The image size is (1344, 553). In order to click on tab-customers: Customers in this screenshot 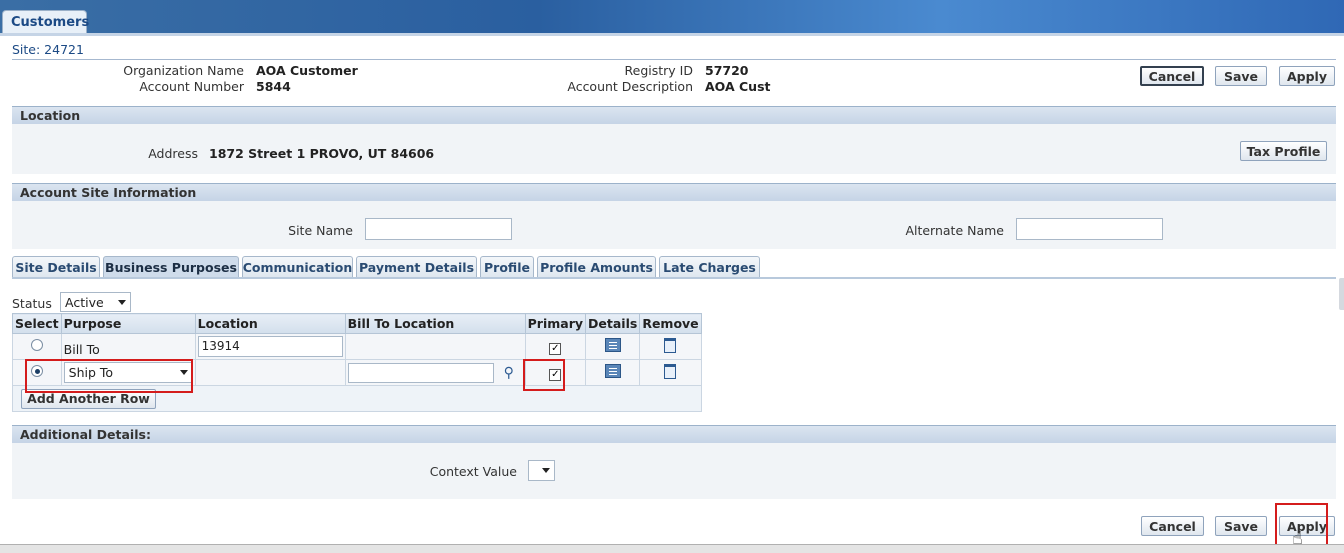, I will do `click(45, 22)`.